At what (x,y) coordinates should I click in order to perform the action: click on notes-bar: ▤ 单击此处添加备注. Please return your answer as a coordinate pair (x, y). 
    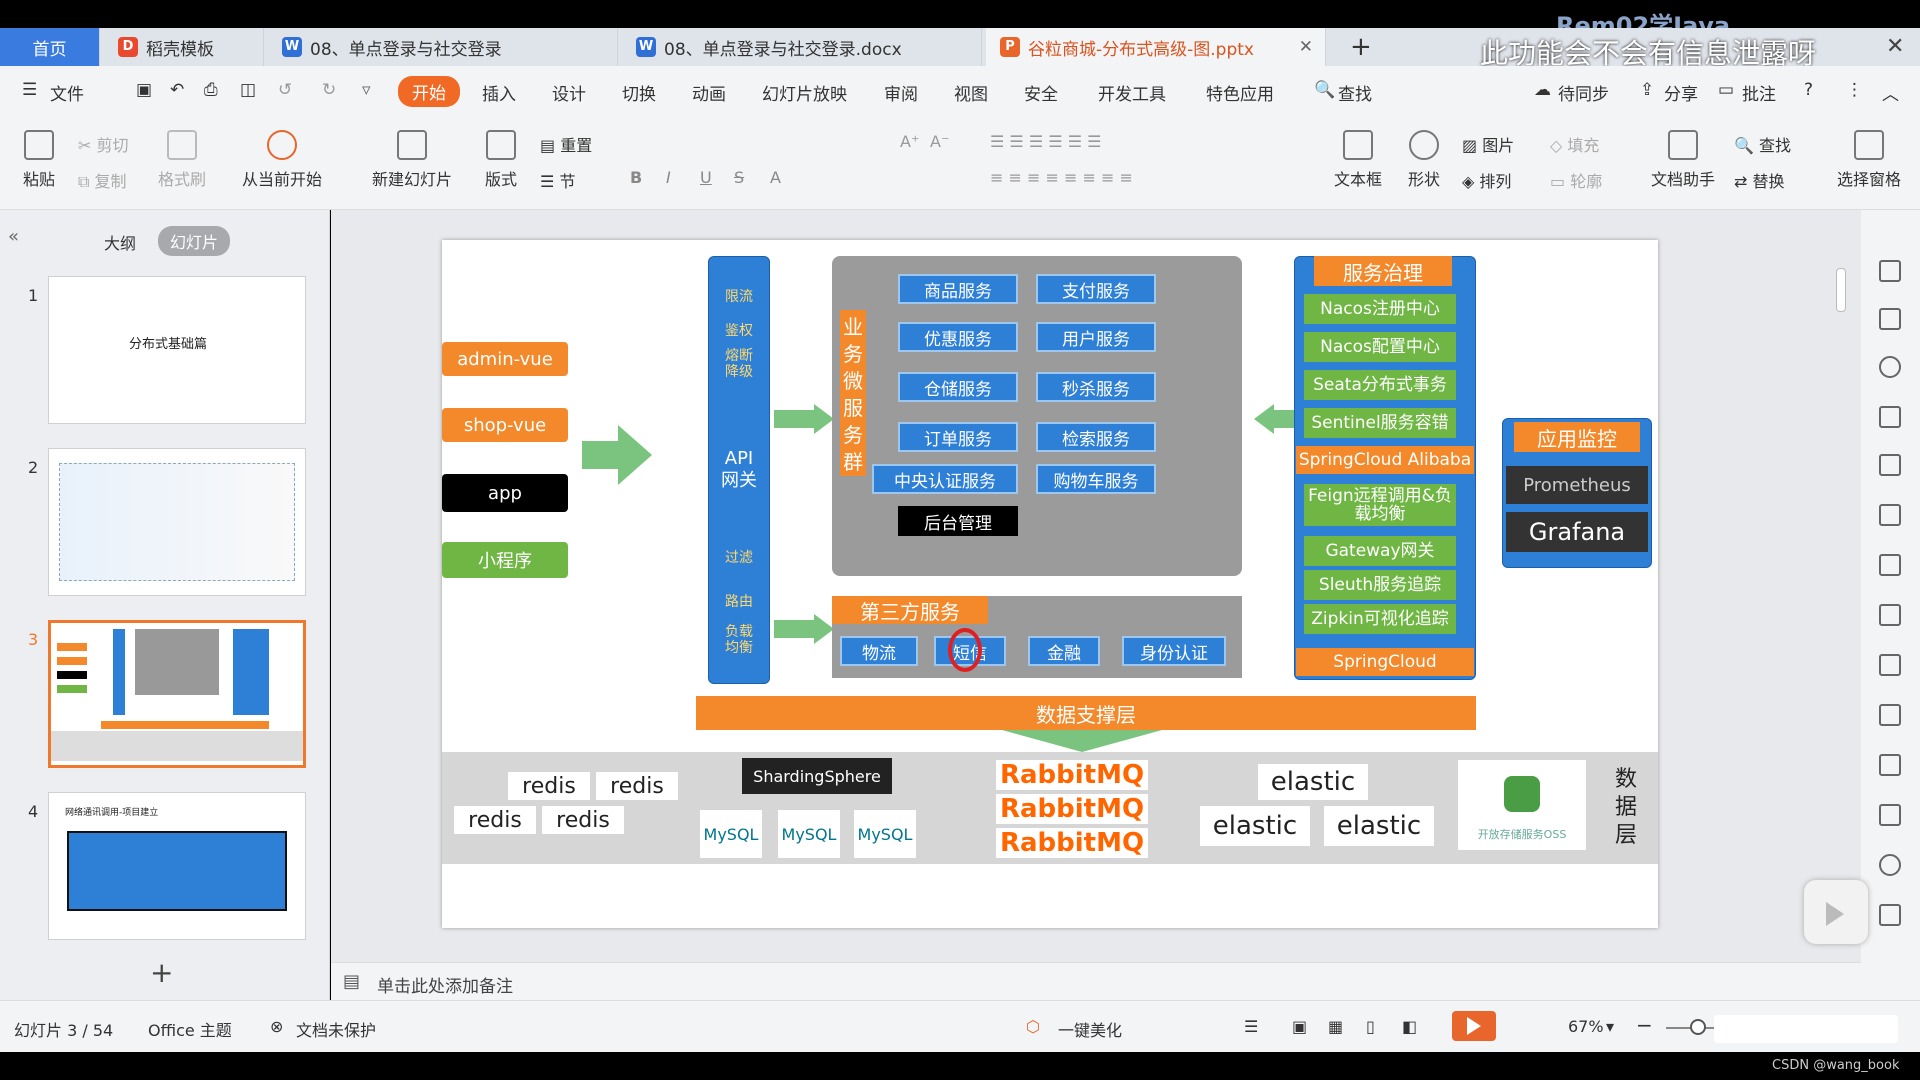
    Looking at the image, I should click on (1096, 981).